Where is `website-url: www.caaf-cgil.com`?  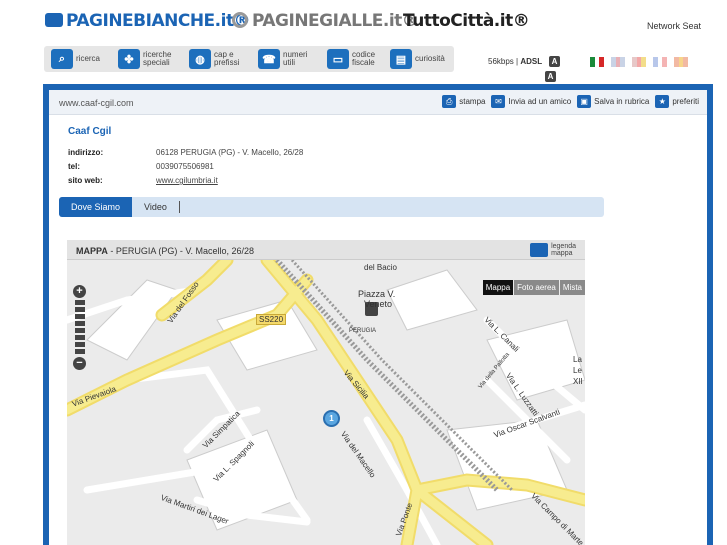 website-url: www.caaf-cgil.com is located at coordinates (96, 103).